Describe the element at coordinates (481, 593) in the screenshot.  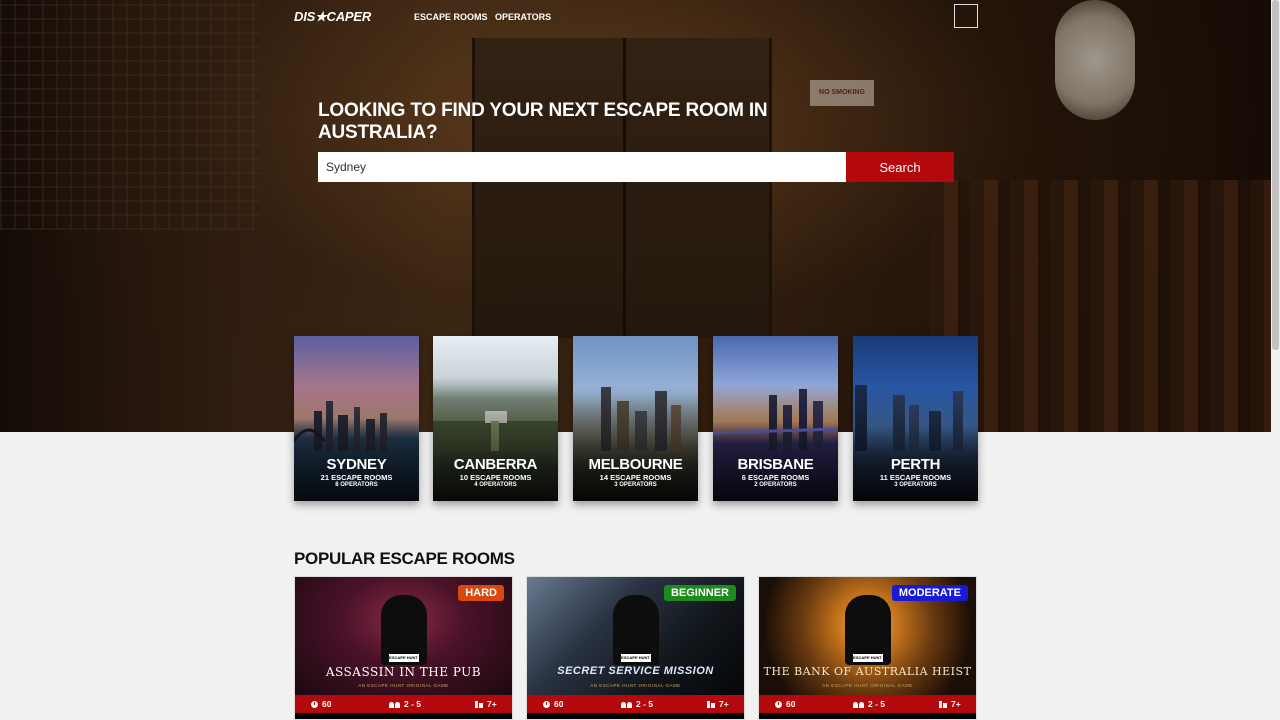
I see `difficulty-badge: HARD` at that location.